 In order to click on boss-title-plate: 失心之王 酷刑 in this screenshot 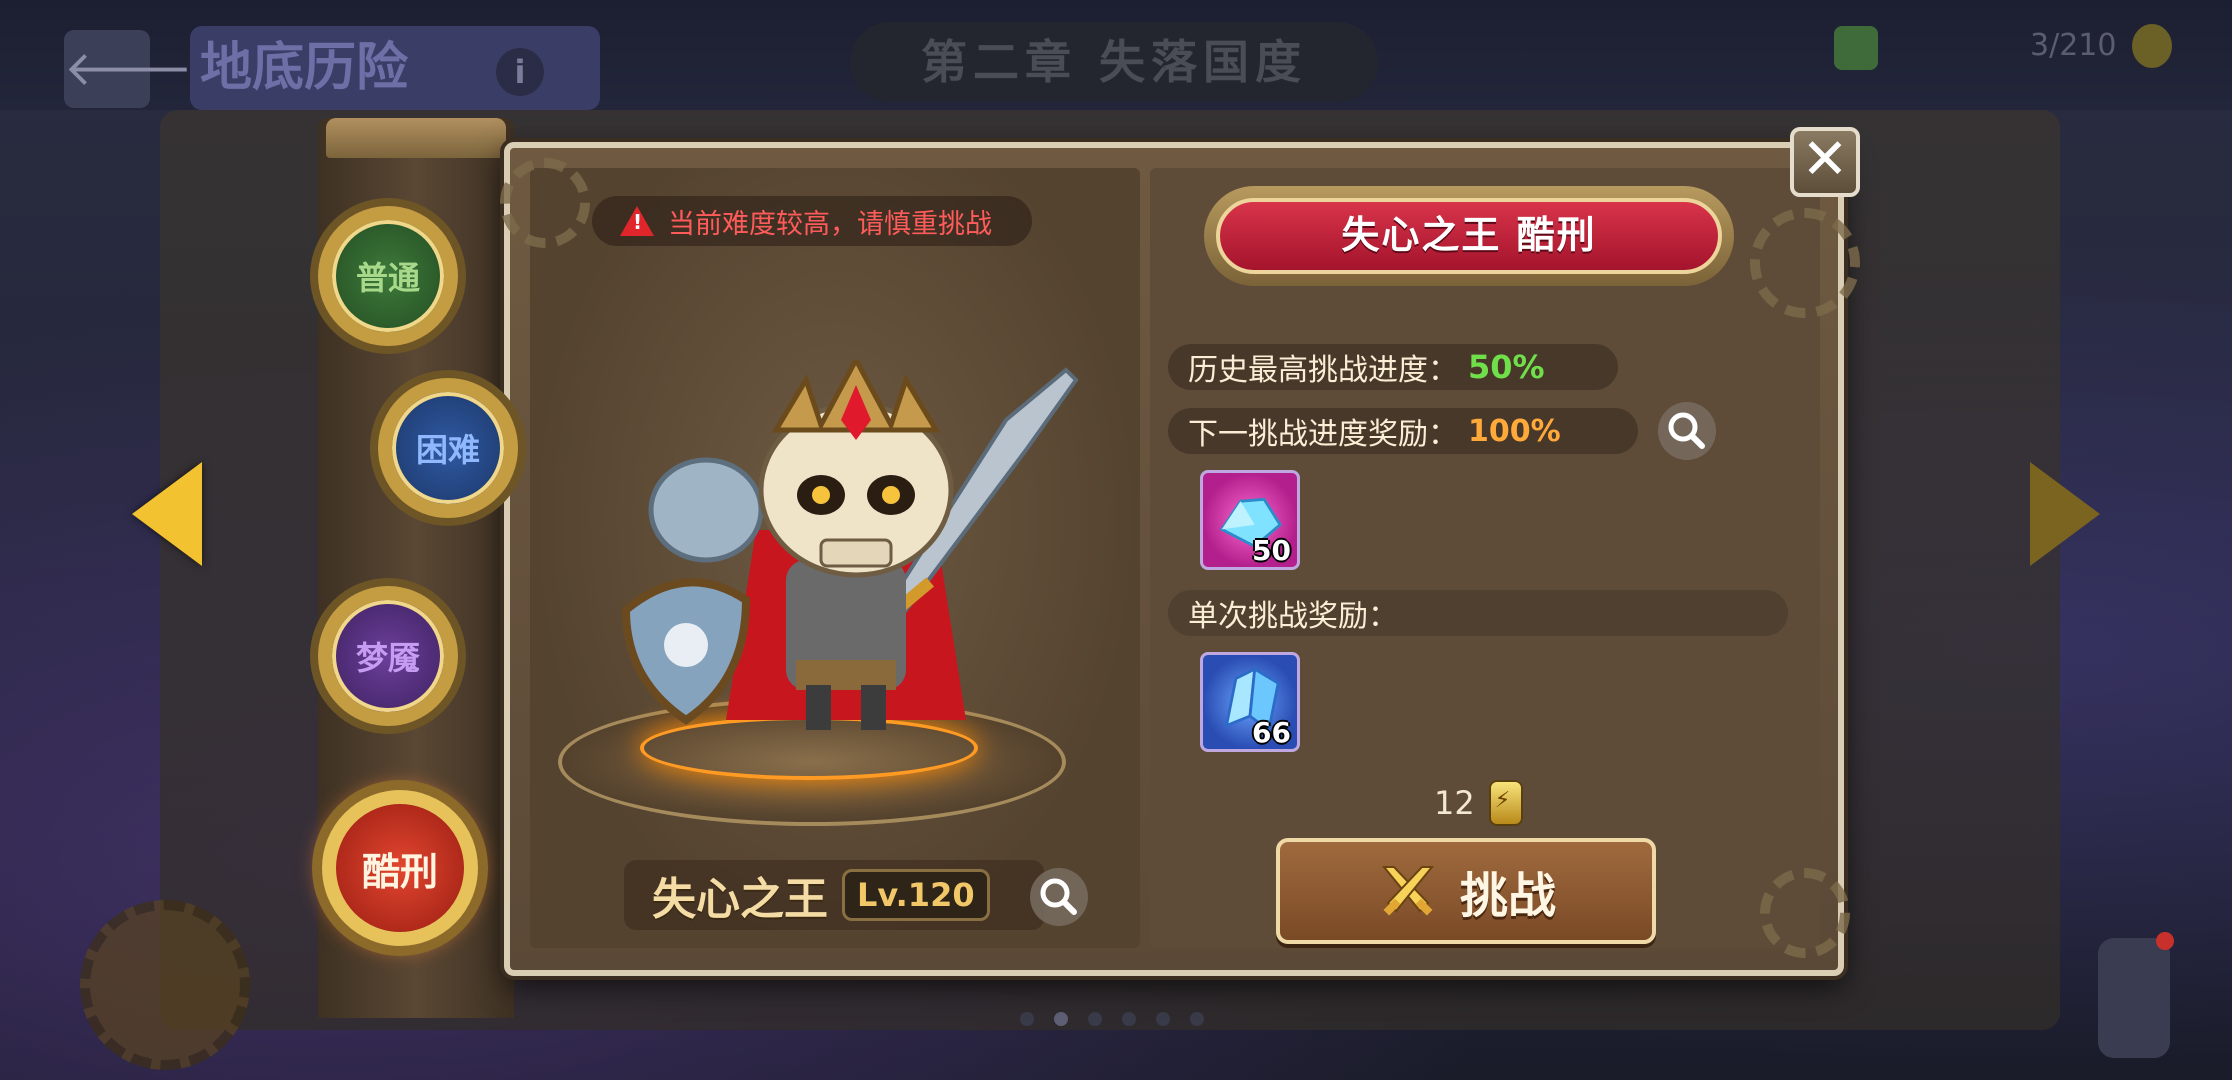, I will do `click(1469, 236)`.